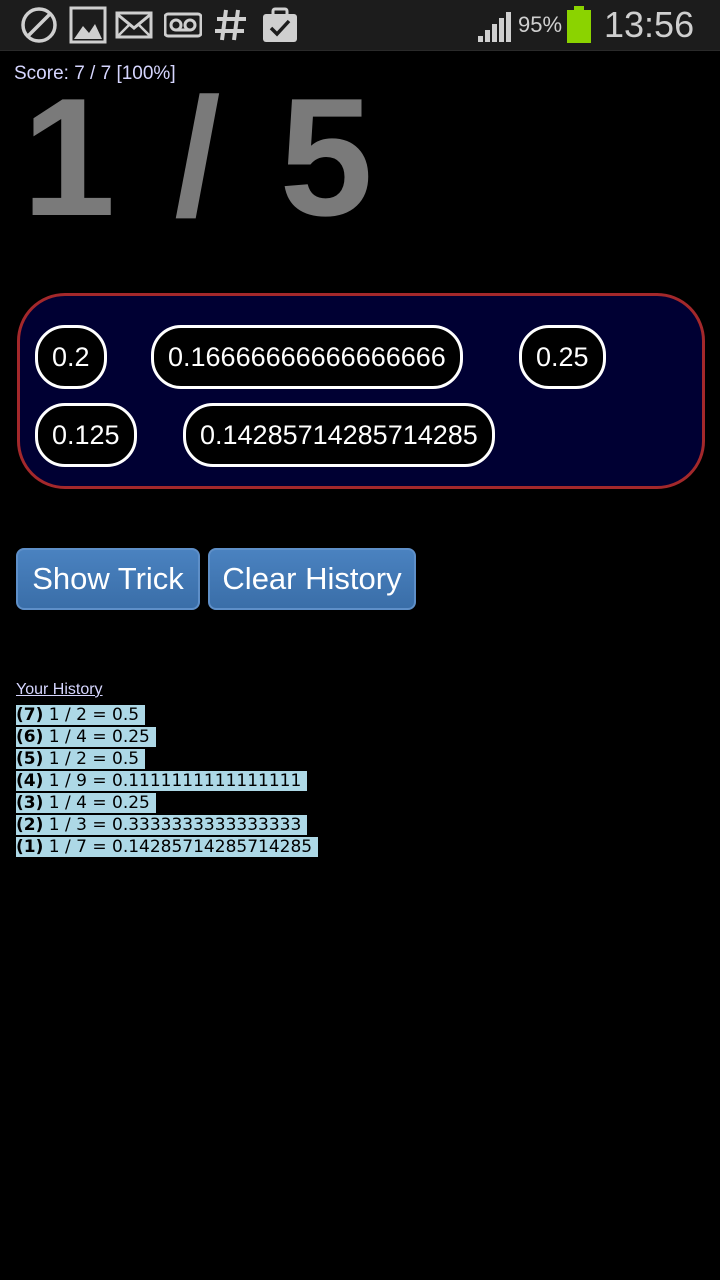  I want to click on history-index: (5), so click(30, 759).